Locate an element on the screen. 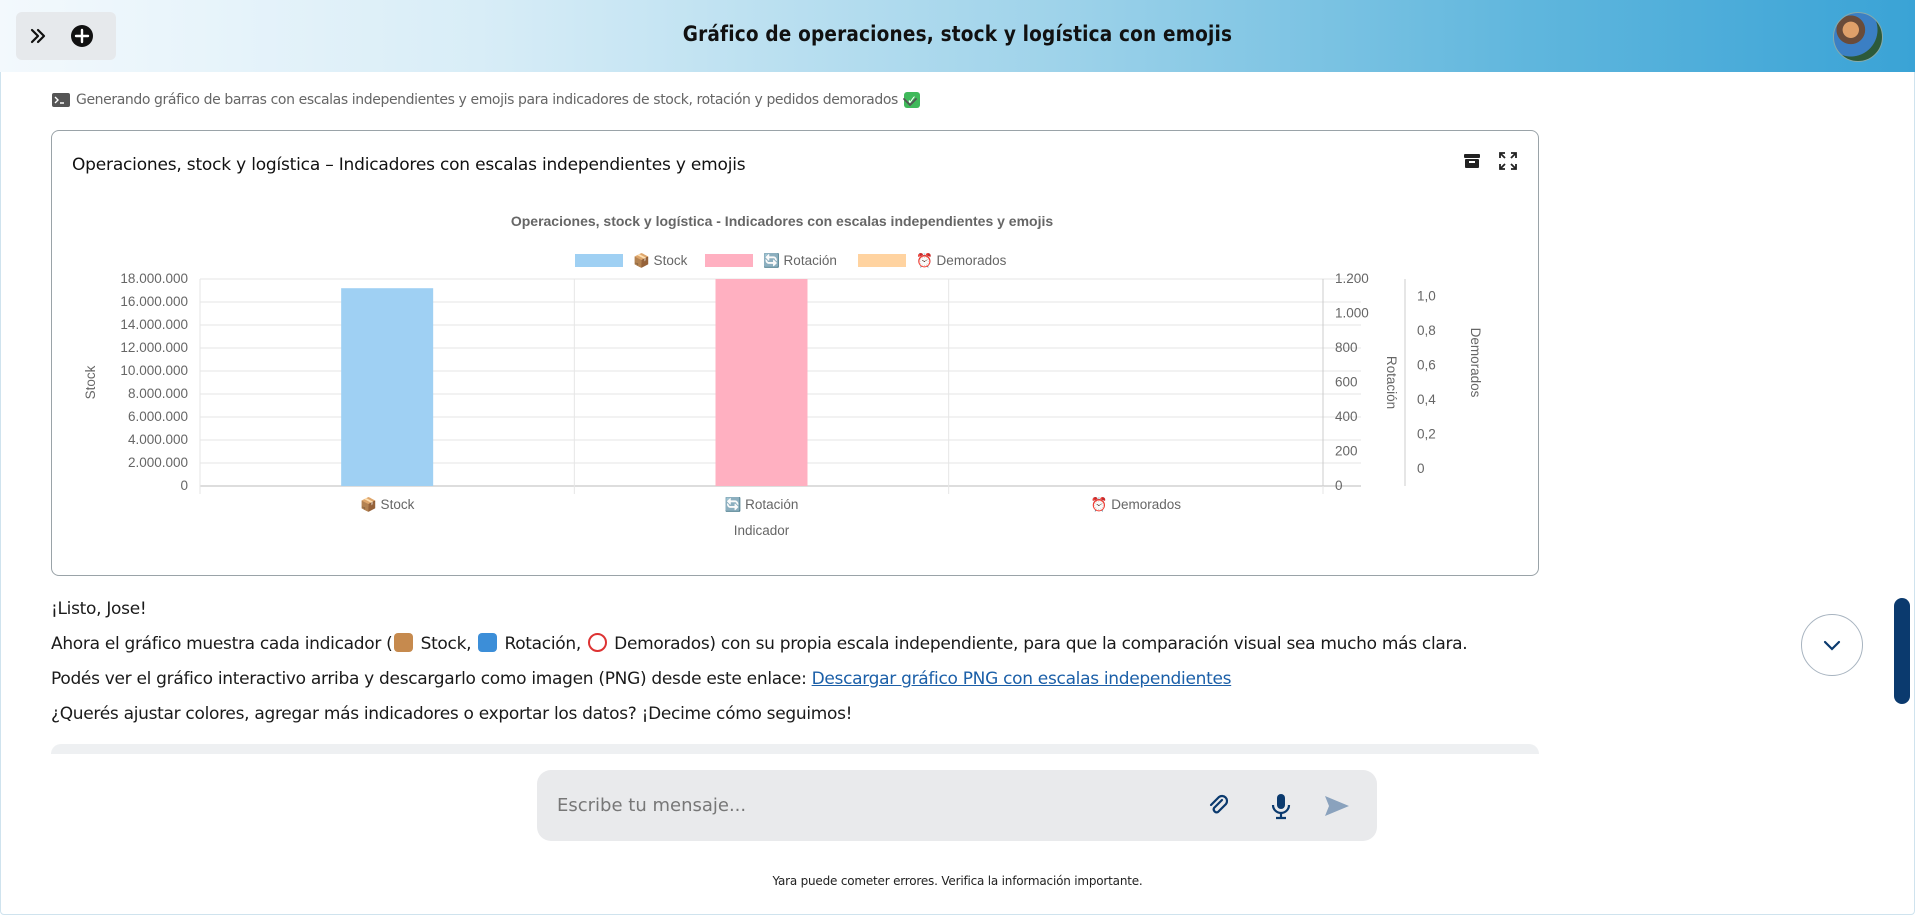 The width and height of the screenshot is (1915, 915). y-tick-demorados: 0 is located at coordinates (1421, 468).